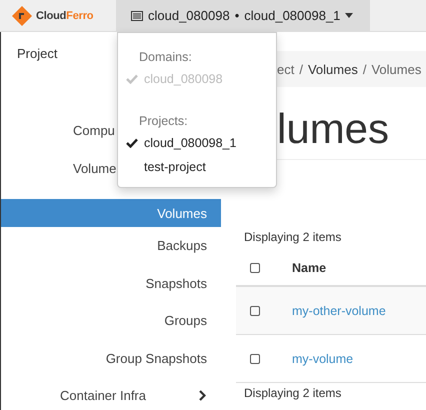 The height and width of the screenshot is (410, 426). Describe the element at coordinates (197, 167) in the screenshot. I see `menu-item: test-project` at that location.